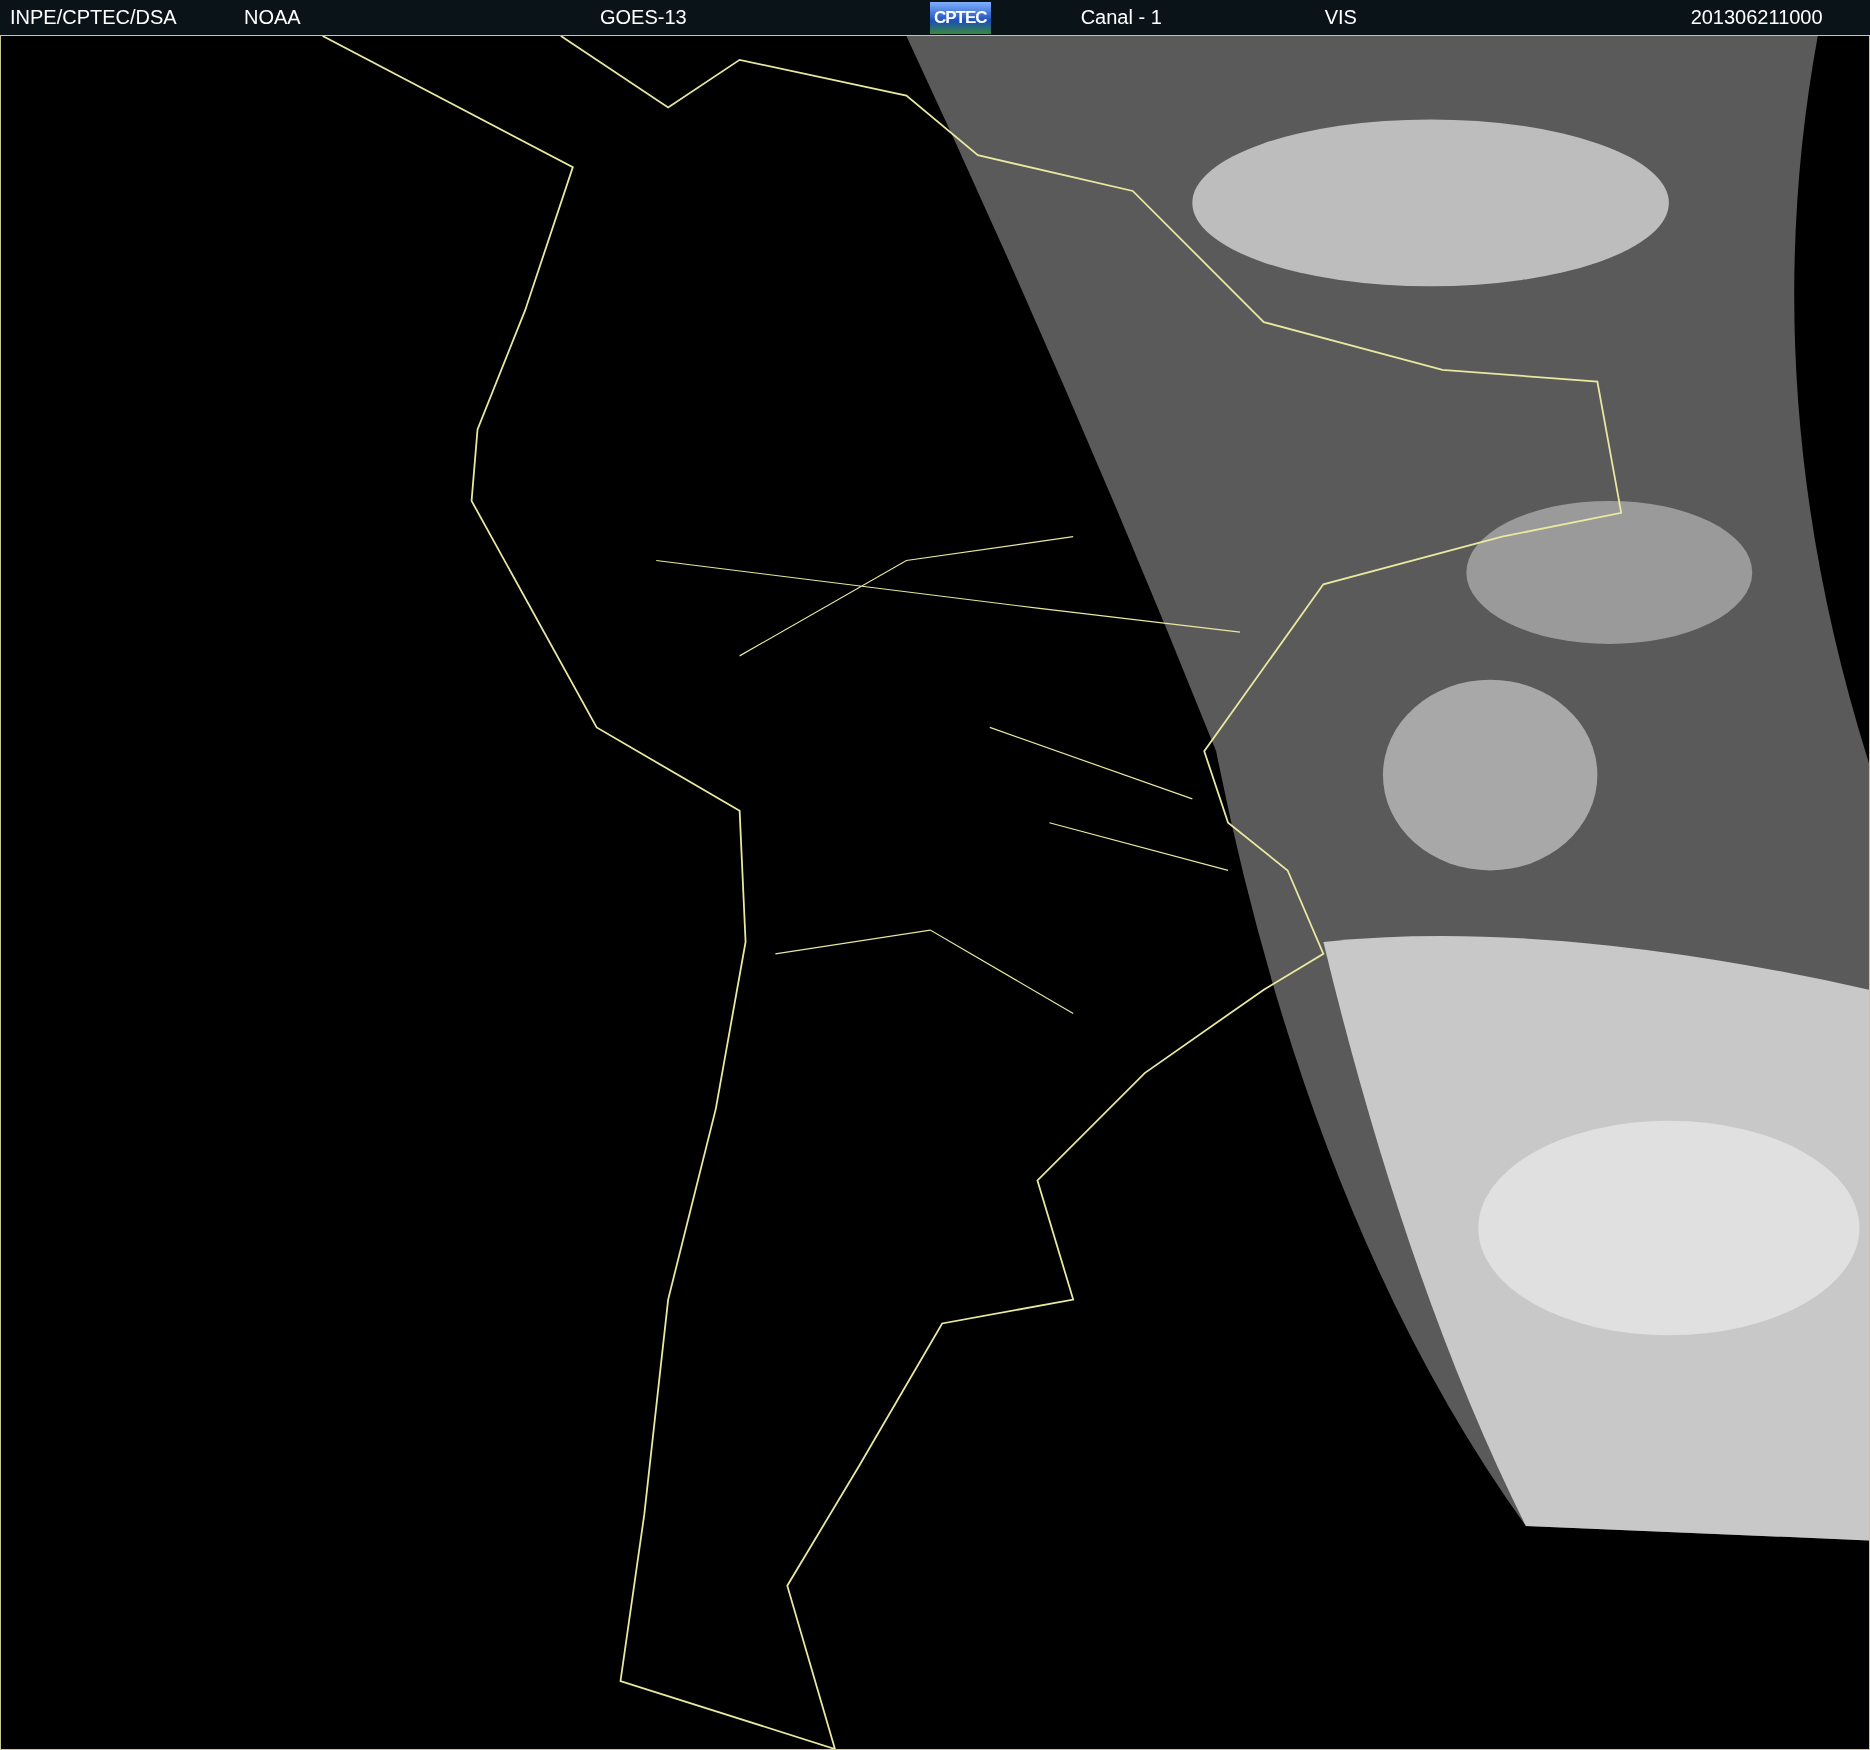 The height and width of the screenshot is (1750, 1870). What do you see at coordinates (644, 17) in the screenshot?
I see `header-label: GOES-13` at bounding box center [644, 17].